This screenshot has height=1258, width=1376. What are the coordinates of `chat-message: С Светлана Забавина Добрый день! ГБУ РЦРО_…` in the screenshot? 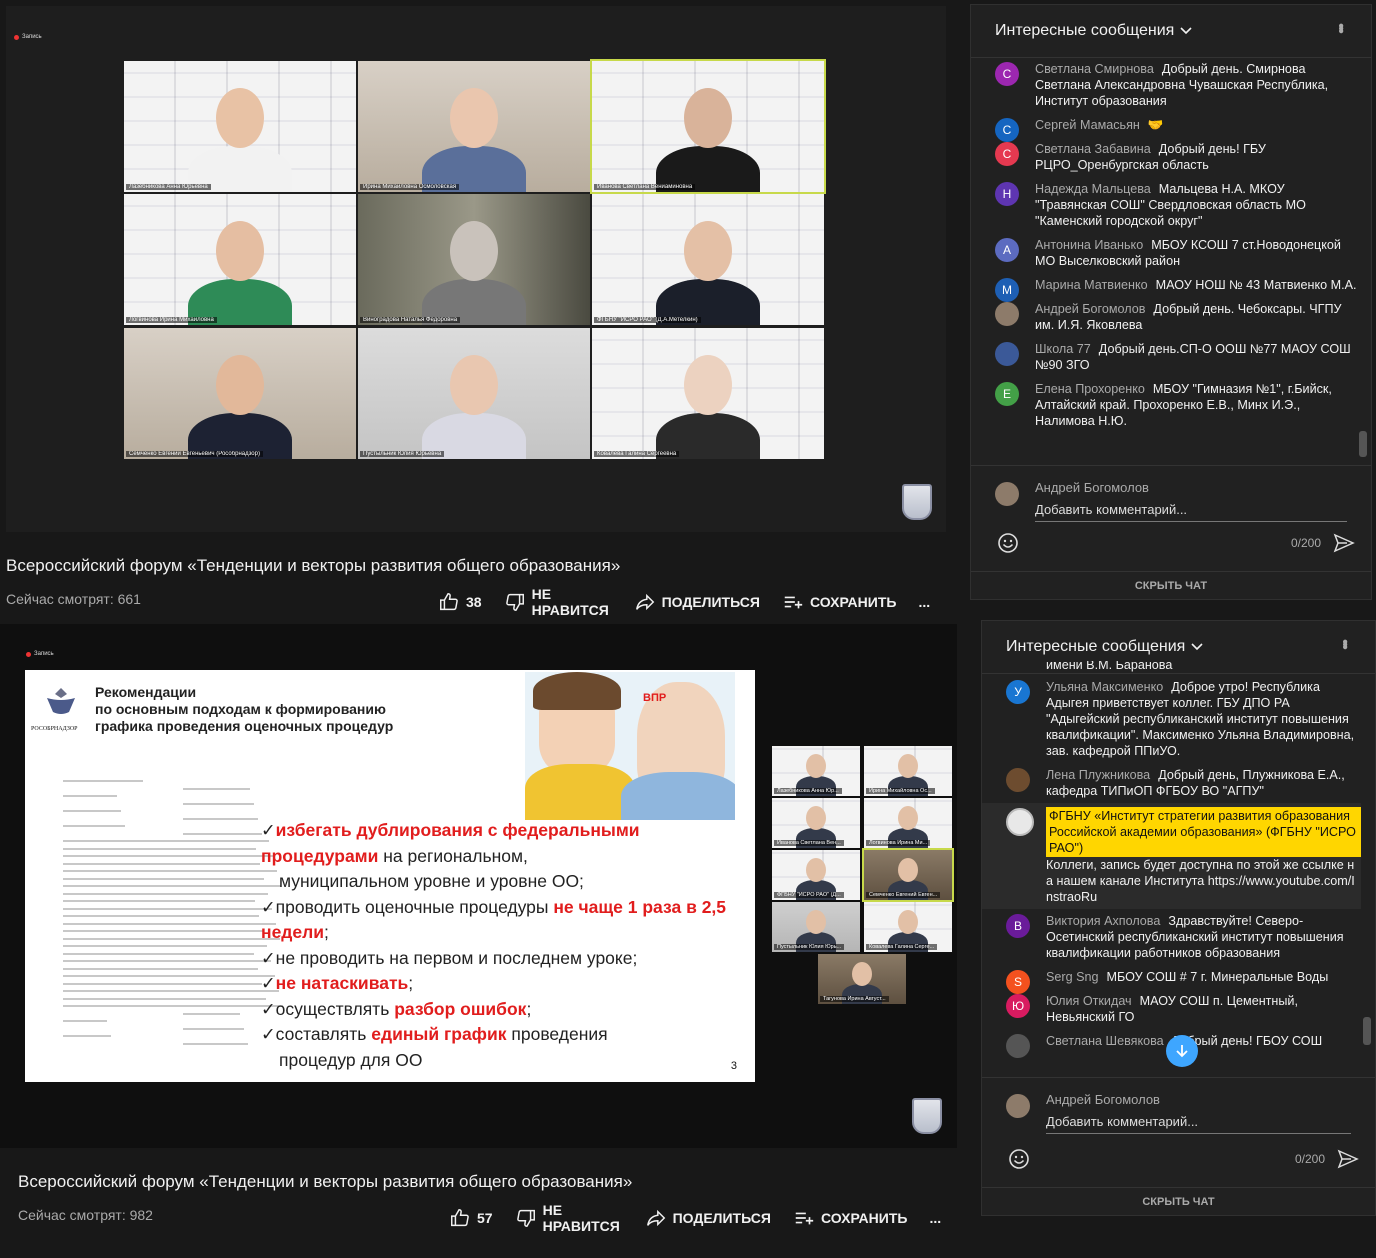 It's located at (1164, 157).